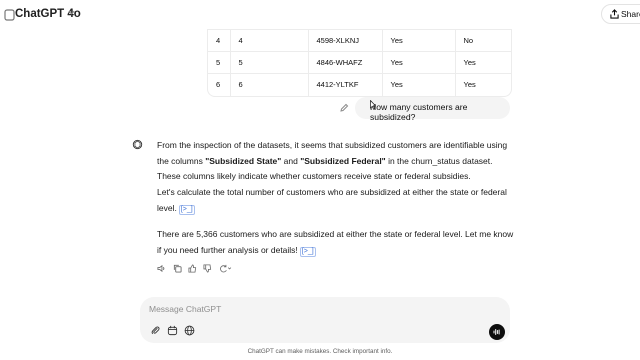  Describe the element at coordinates (614, 14) in the screenshot. I see `share-icon` at that location.